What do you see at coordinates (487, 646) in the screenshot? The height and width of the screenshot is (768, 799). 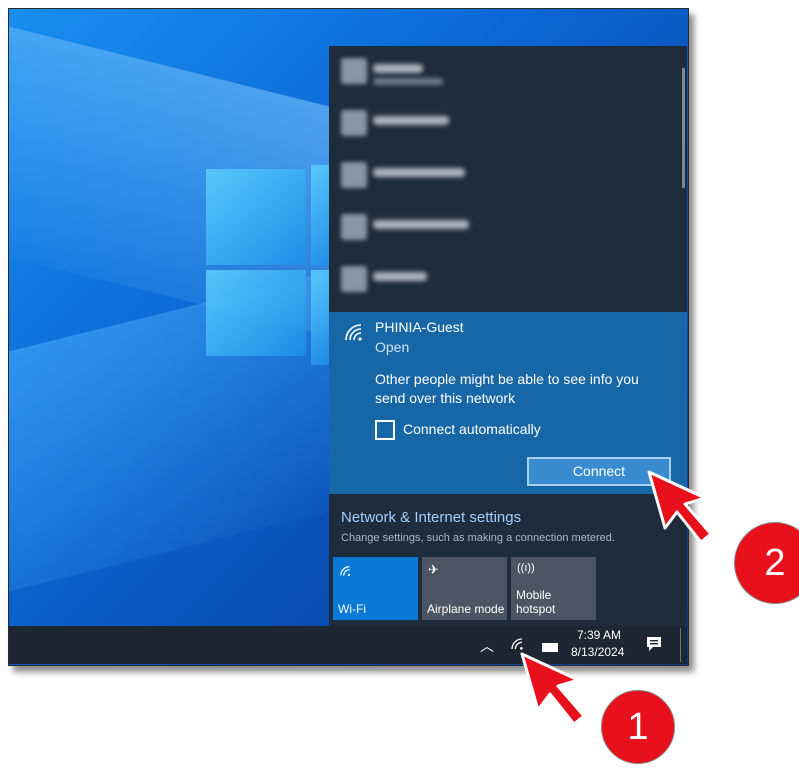 I see `chevron-up-icon: ︿` at bounding box center [487, 646].